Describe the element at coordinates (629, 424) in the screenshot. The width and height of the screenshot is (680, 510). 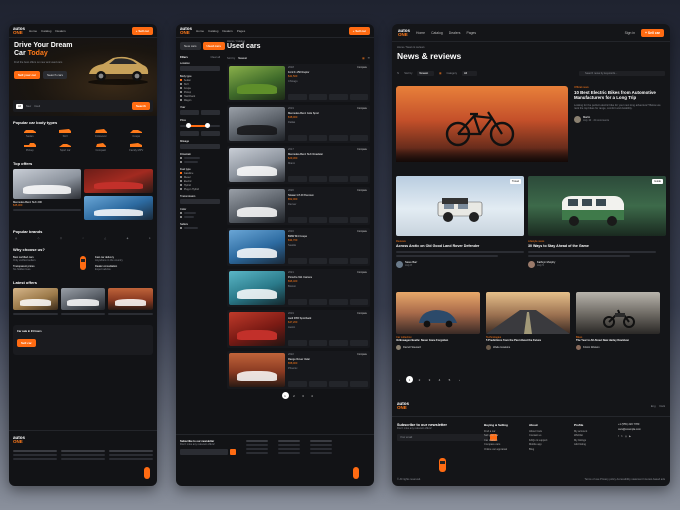
I see `footer-phone: +1 (555) 220 7780` at that location.